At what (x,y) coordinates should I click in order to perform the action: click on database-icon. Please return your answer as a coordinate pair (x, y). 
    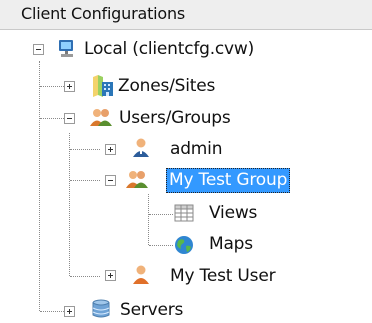
    Looking at the image, I should click on (101, 309).